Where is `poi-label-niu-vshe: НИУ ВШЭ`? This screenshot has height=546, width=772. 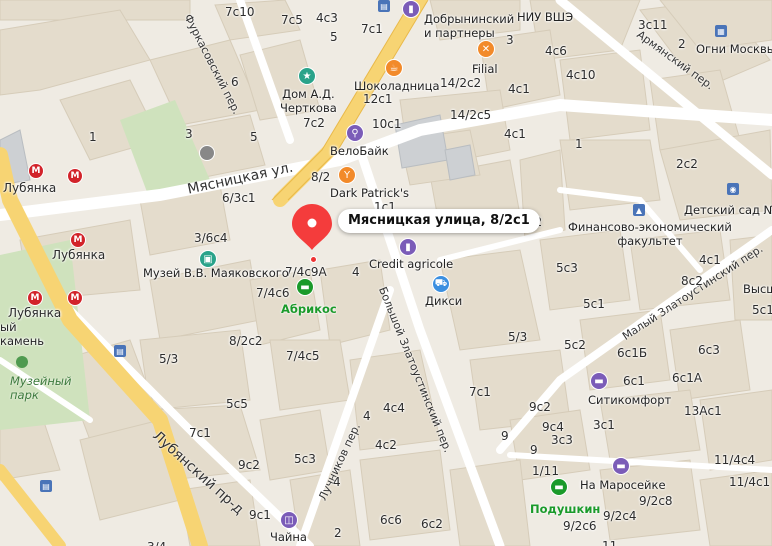 poi-label-niu-vshe: НИУ ВШЭ is located at coordinates (545, 17).